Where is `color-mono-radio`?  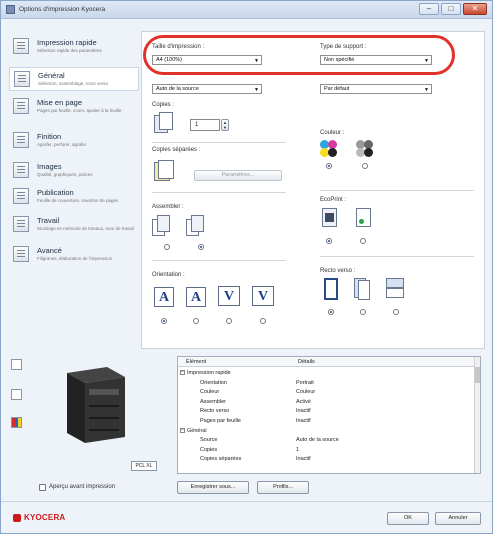 color-mono-radio is located at coordinates (365, 166).